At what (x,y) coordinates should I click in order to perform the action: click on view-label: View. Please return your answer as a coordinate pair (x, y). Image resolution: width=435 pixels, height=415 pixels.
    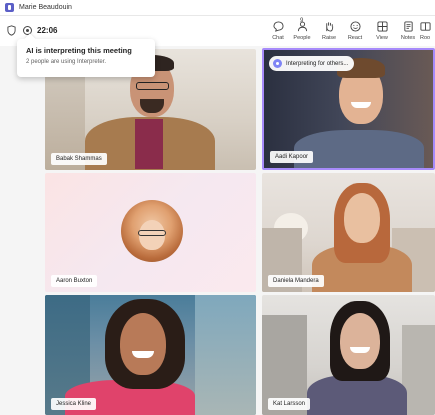
    Looking at the image, I should click on (382, 38).